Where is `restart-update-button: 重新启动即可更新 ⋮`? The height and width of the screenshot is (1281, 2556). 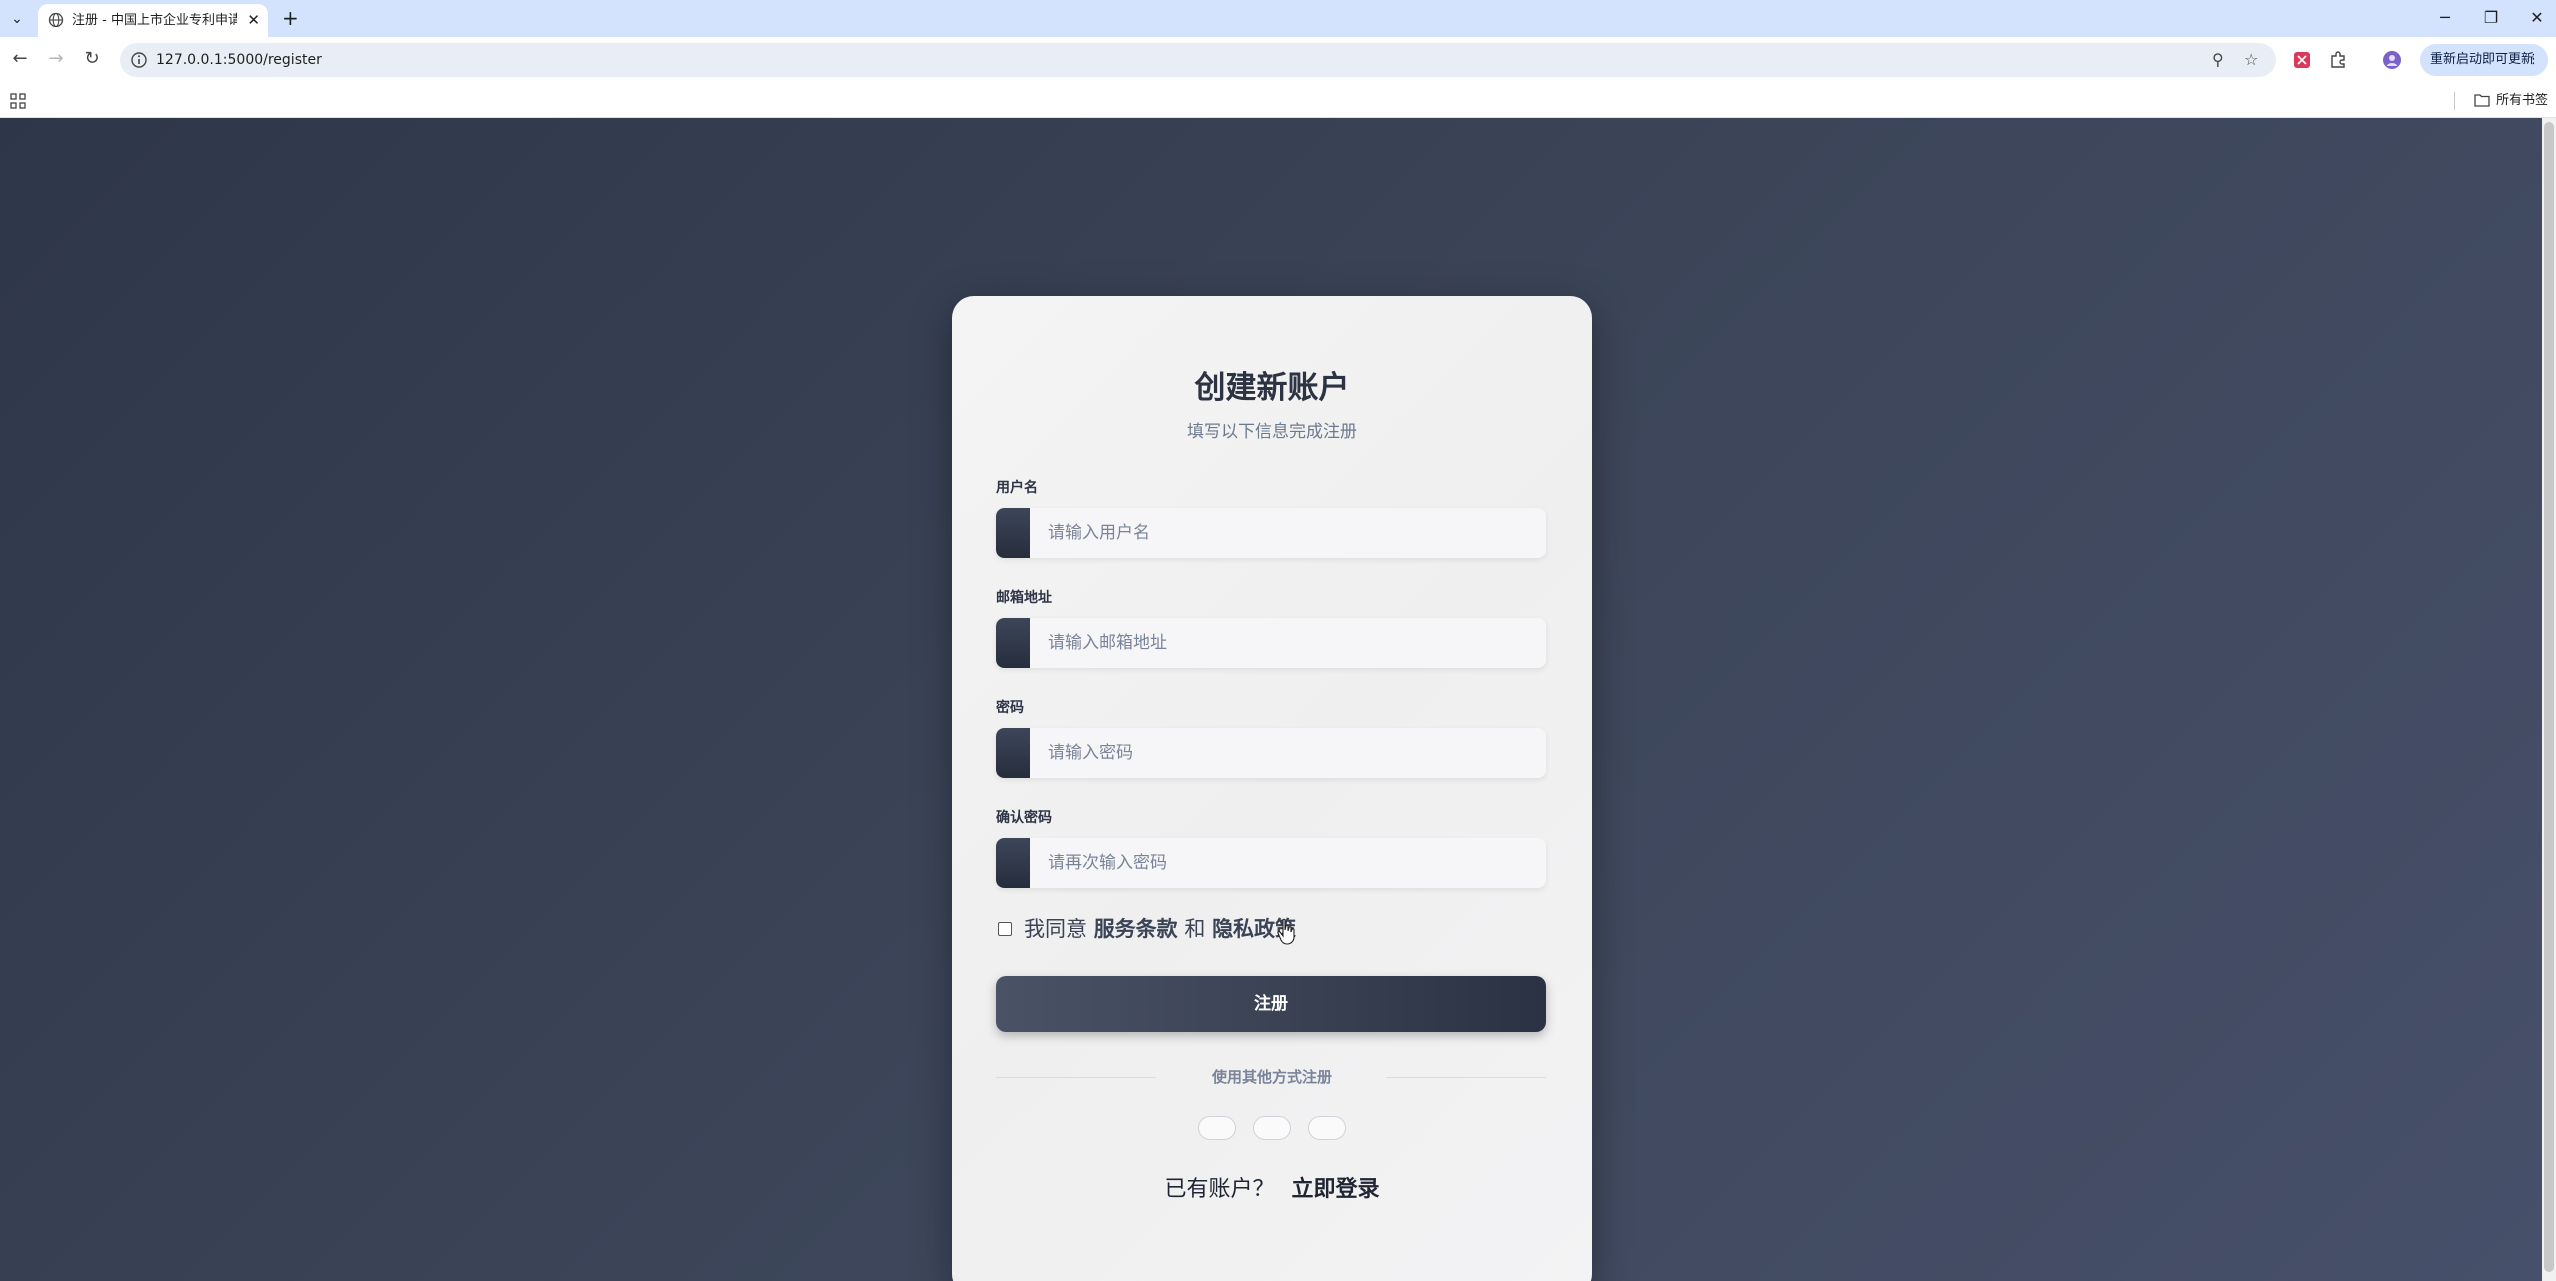
restart-update-button: 重新启动即可更新 ⋮ is located at coordinates (2484, 60).